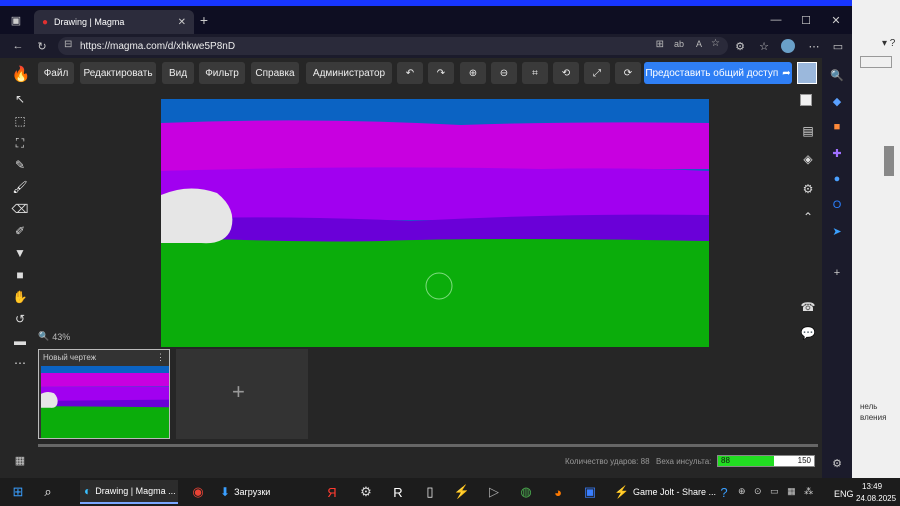 The width and height of the screenshot is (900, 506). I want to click on minimize-button: —, so click(776, 20).